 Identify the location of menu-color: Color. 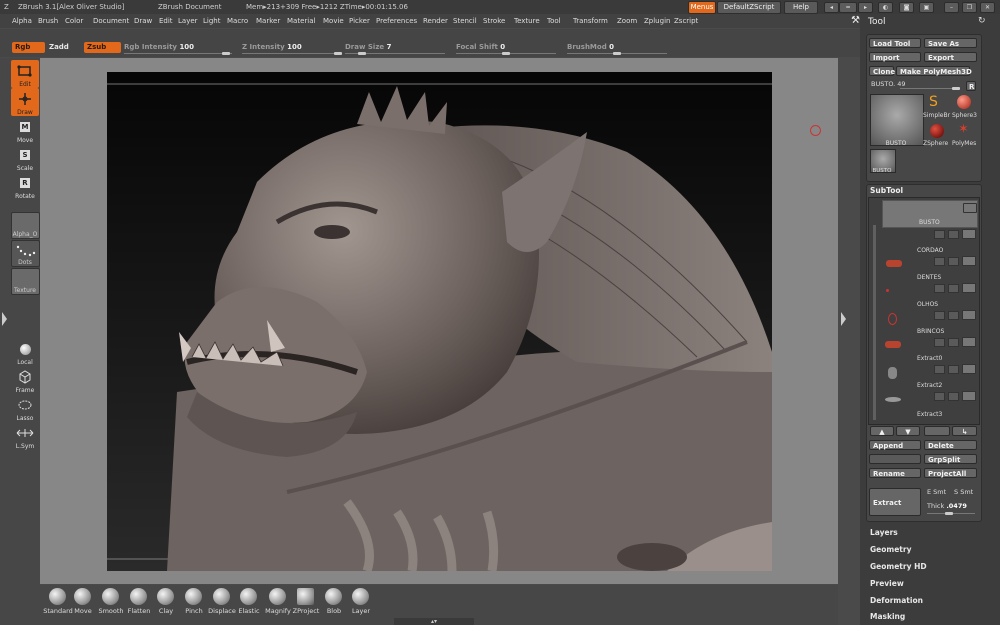
(74, 21).